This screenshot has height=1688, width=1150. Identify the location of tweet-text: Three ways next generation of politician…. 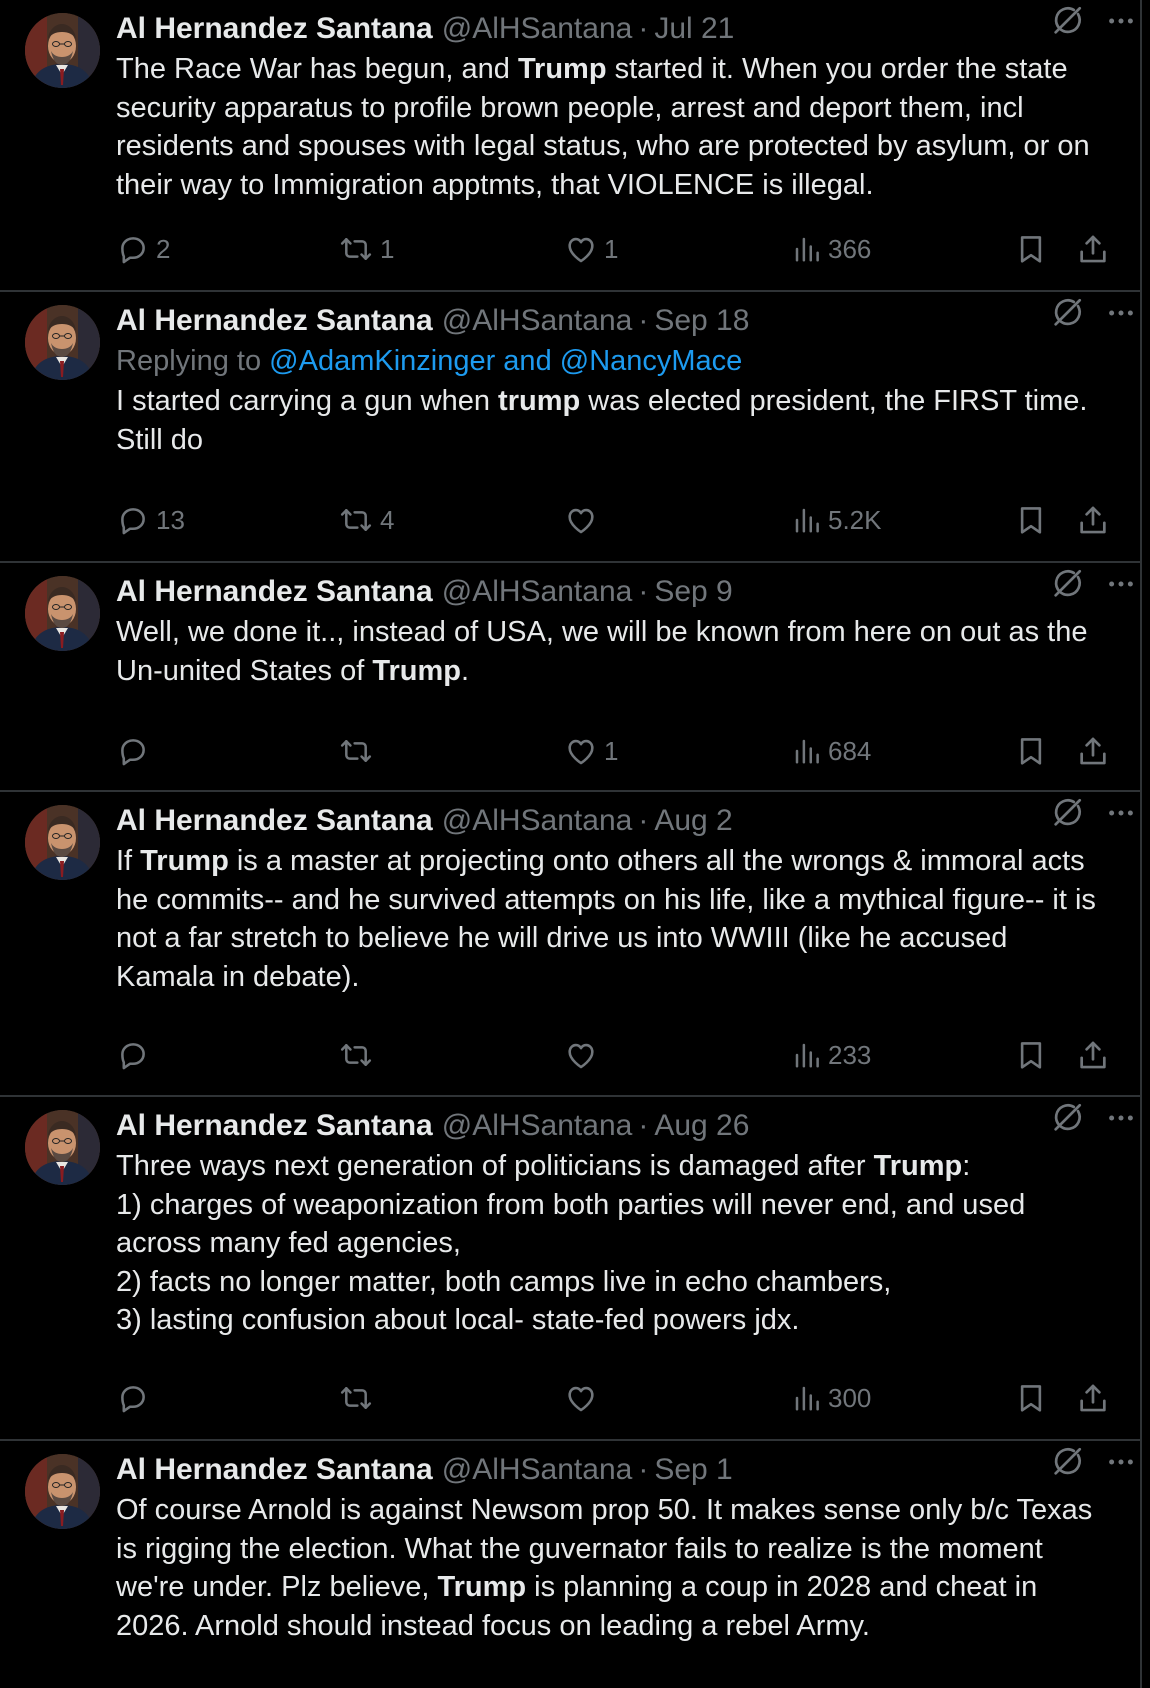
(571, 1243).